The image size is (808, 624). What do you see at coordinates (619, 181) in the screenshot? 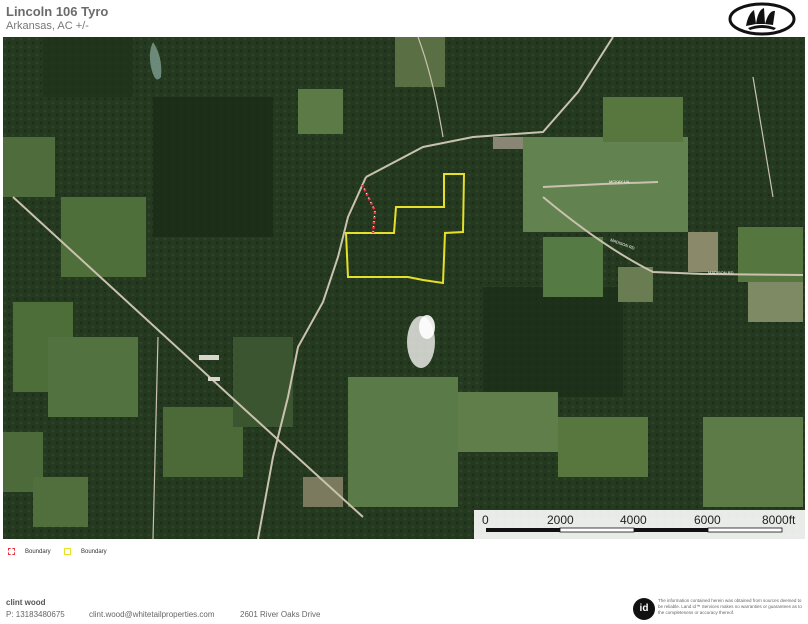
I see `road-label-mckay: MCKAY LN` at bounding box center [619, 181].